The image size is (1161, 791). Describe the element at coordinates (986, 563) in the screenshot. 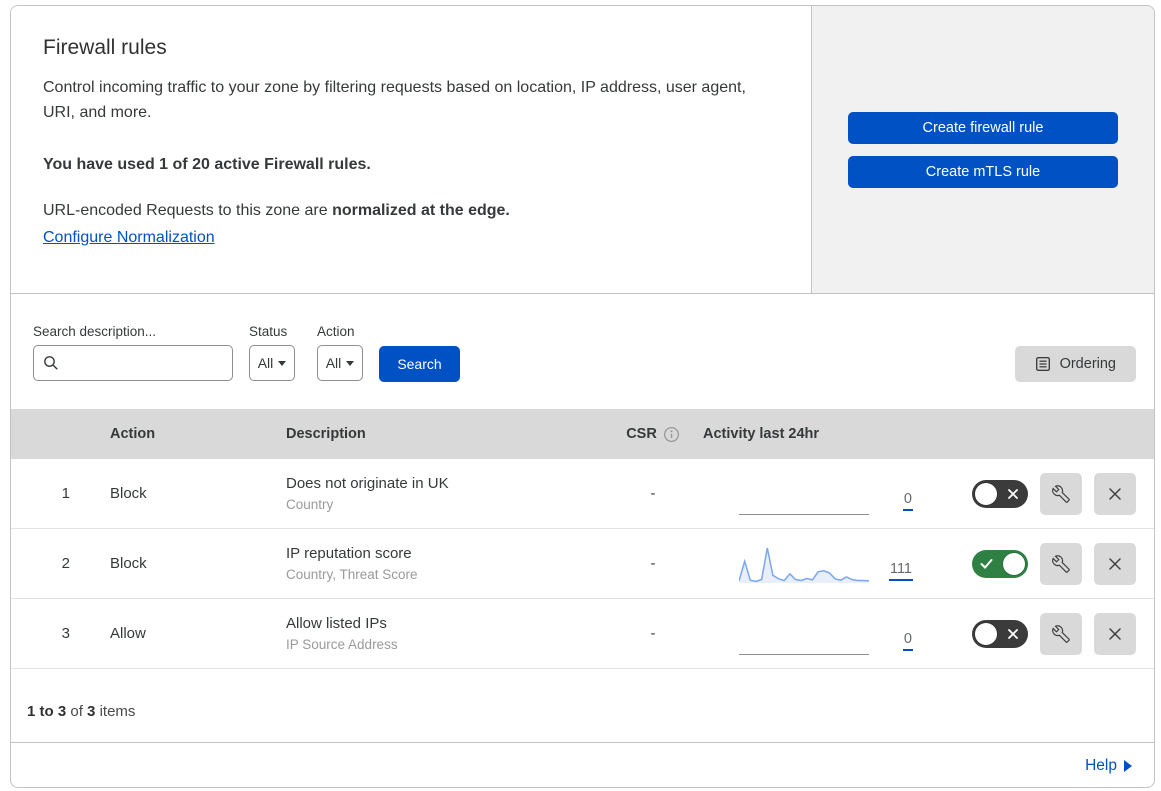

I see `check-icon` at that location.